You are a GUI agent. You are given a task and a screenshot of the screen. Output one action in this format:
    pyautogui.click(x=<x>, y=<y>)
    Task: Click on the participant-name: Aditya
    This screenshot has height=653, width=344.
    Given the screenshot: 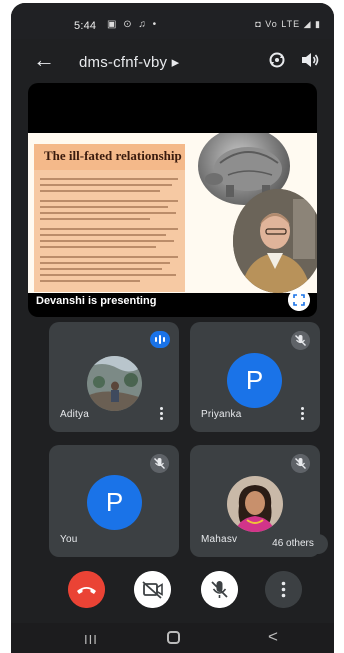 What is the action you would take?
    pyautogui.click(x=74, y=414)
    